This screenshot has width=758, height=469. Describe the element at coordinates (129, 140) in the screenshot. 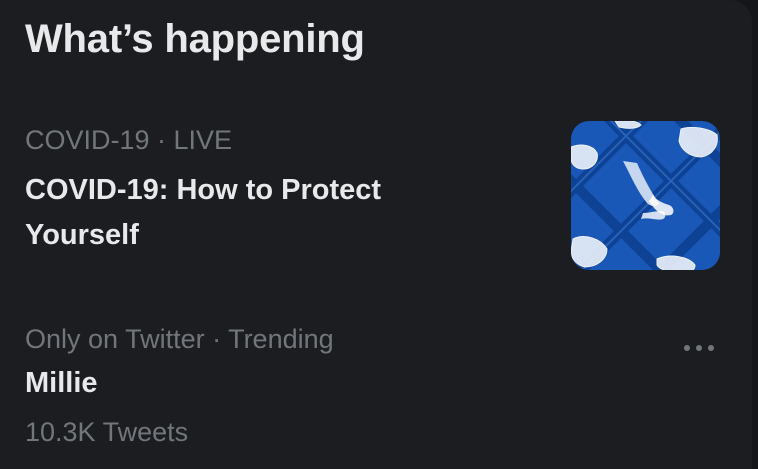

I see `trend-context: COVID-19 · LIVE` at that location.